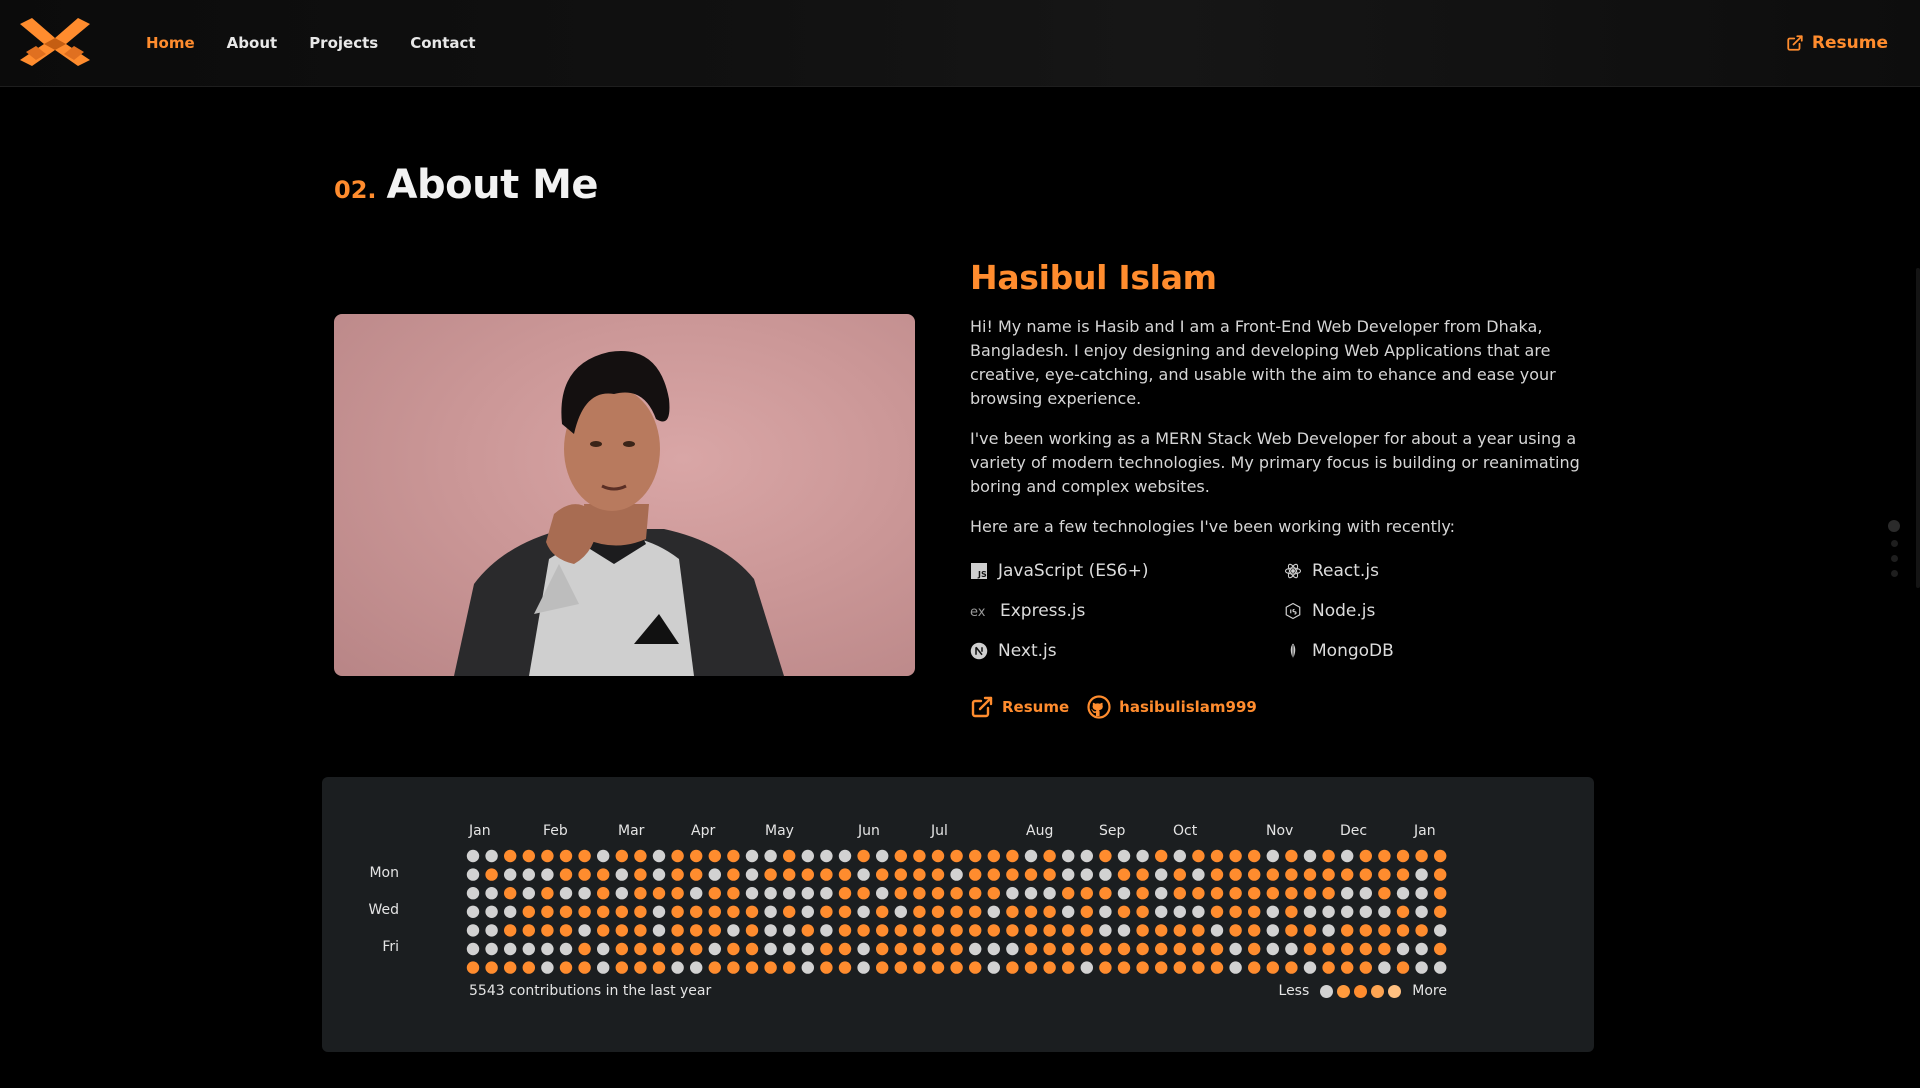 Image resolution: width=1920 pixels, height=1088 pixels. Describe the element at coordinates (1918, 428) in the screenshot. I see `scrollbar-thumb` at that location.